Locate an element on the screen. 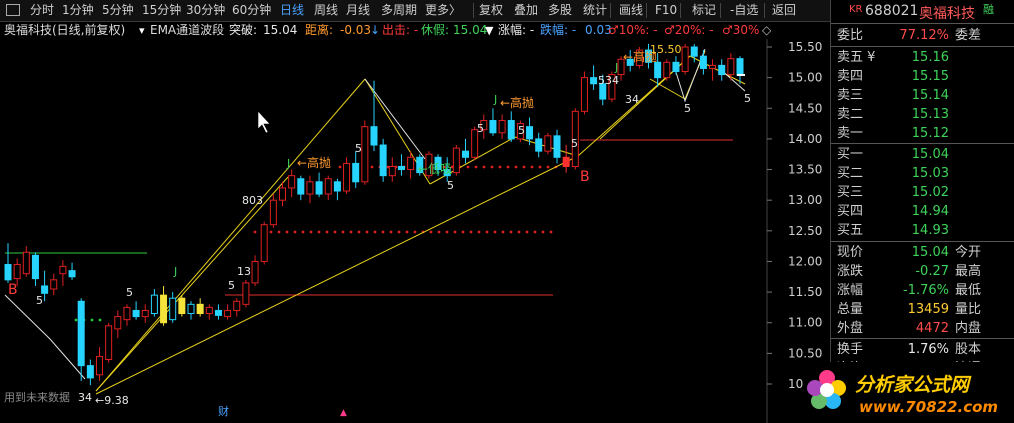 The image size is (1014, 423). distance-label: 距离: is located at coordinates (319, 30).